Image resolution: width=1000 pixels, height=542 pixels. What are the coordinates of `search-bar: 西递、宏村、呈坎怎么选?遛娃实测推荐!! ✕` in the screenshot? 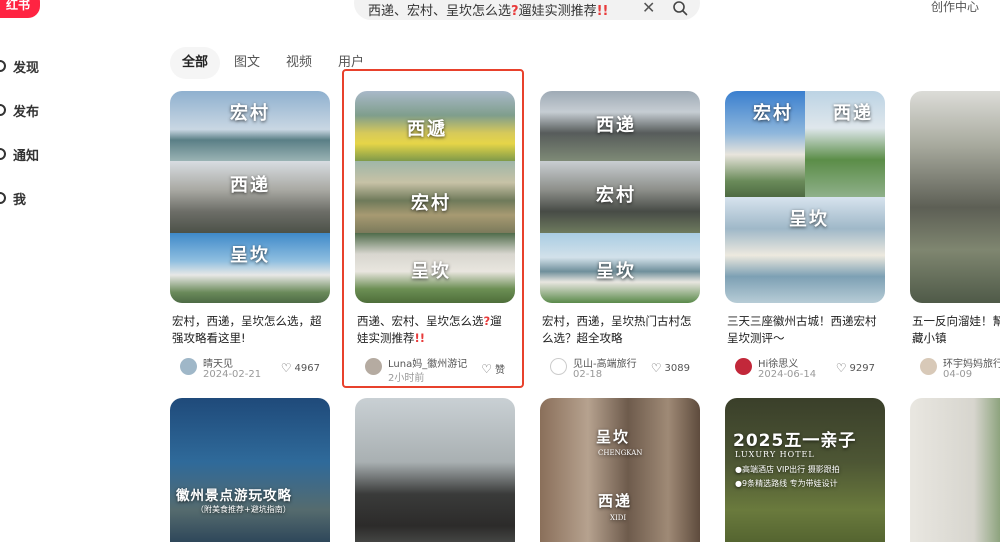 It's located at (527, 10).